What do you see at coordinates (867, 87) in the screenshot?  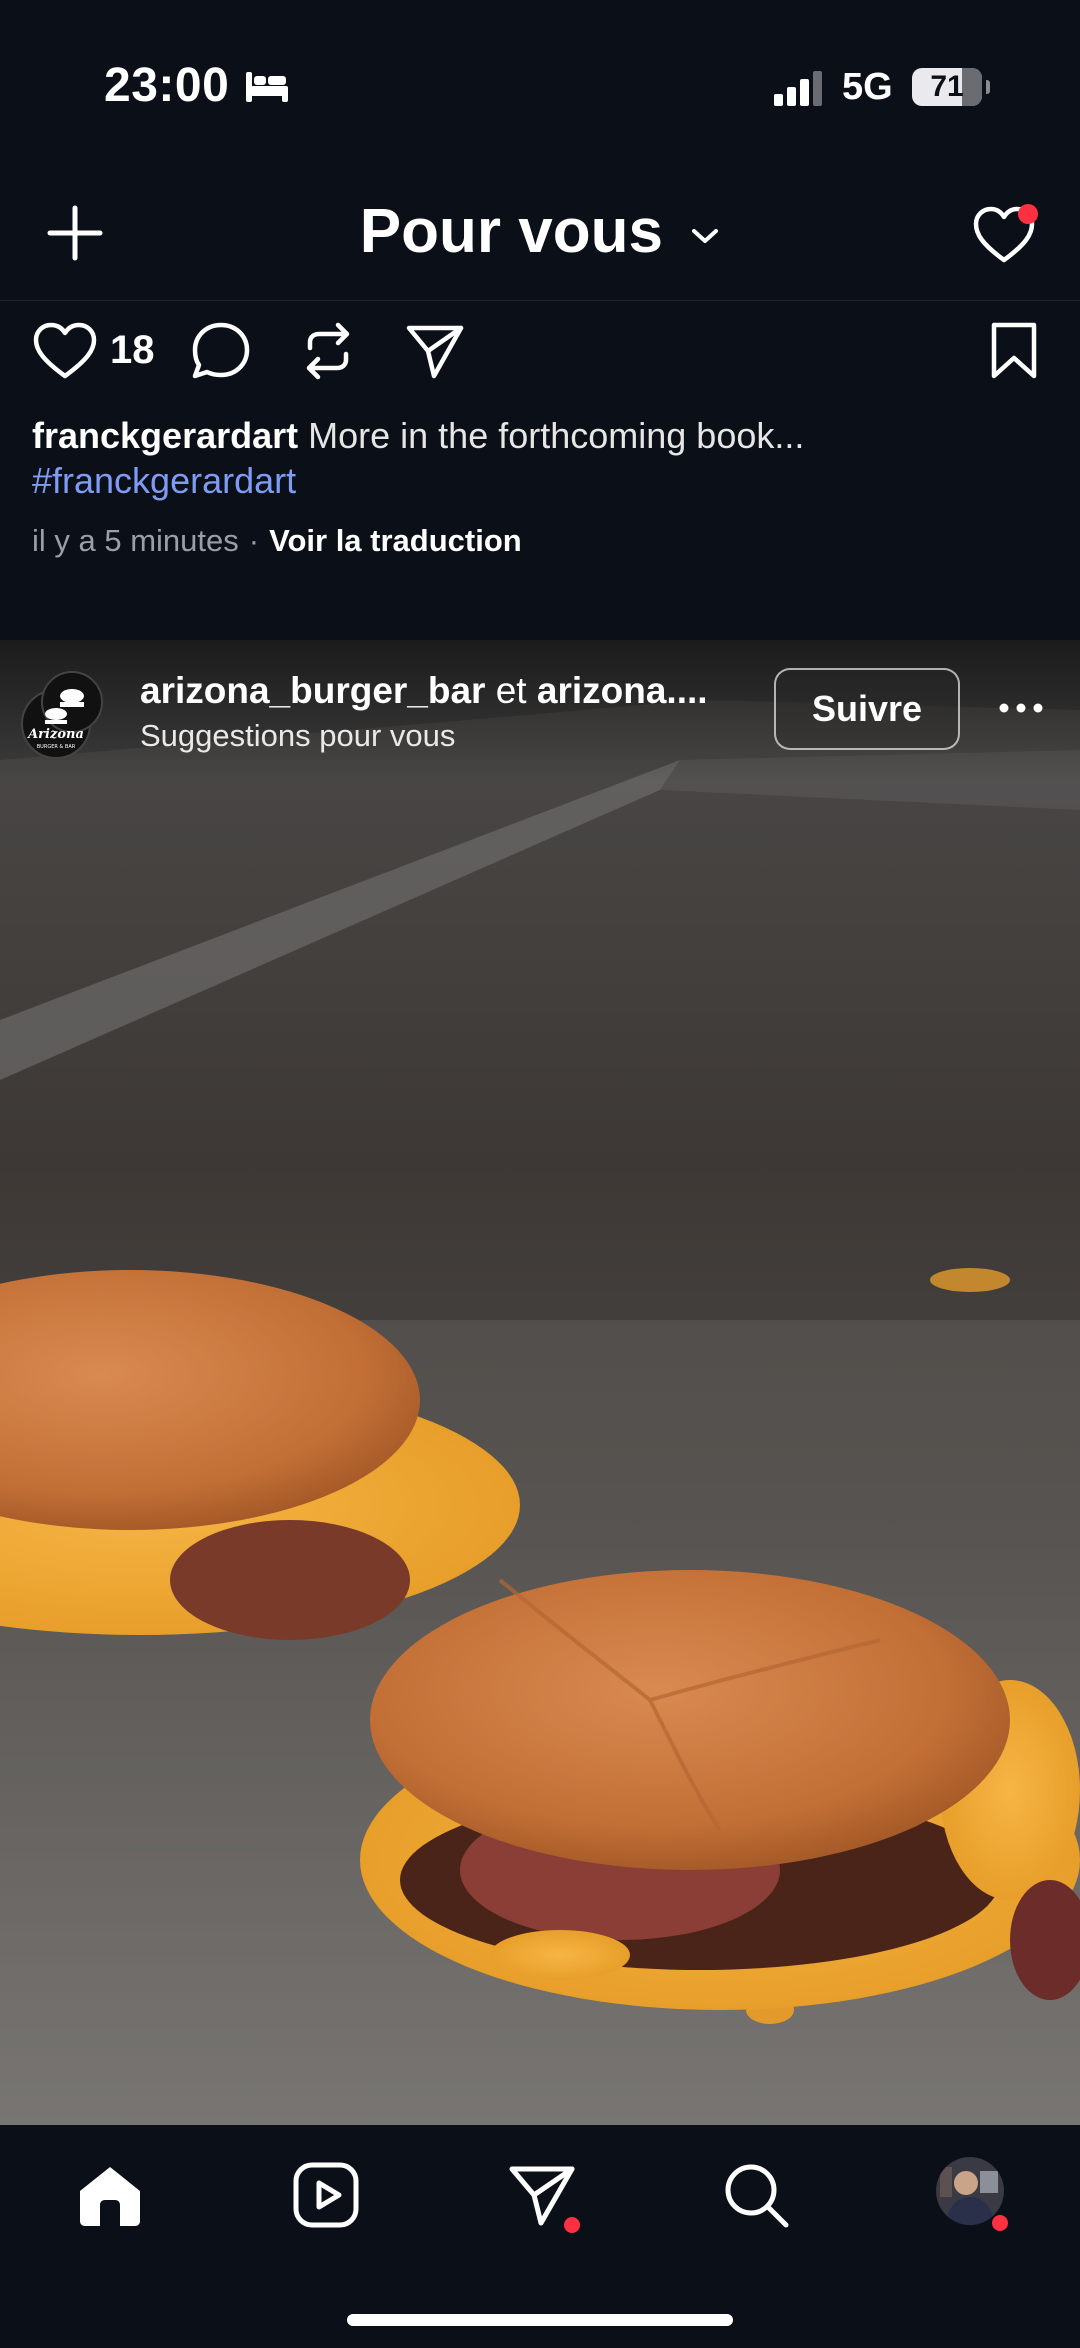 I see `network-label: 5G` at bounding box center [867, 87].